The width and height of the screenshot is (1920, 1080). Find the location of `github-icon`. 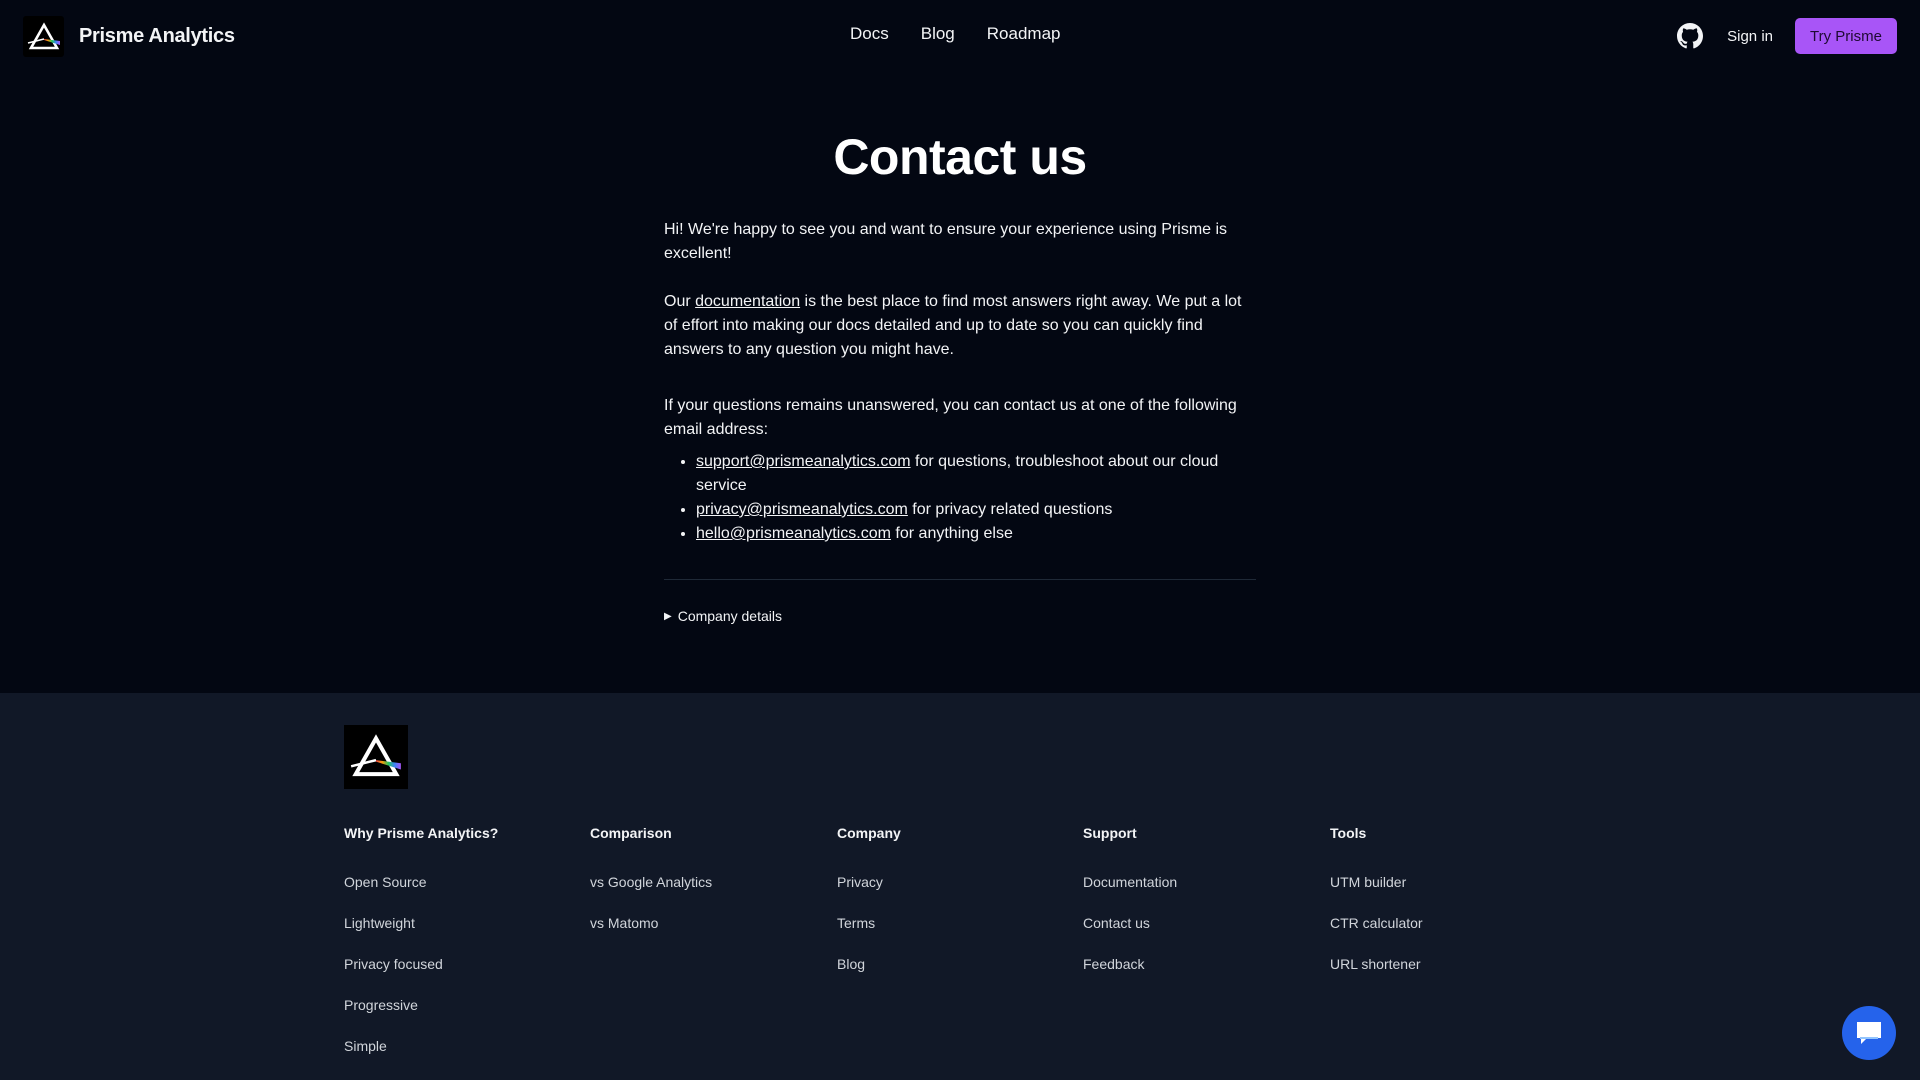

github-icon is located at coordinates (1690, 36).